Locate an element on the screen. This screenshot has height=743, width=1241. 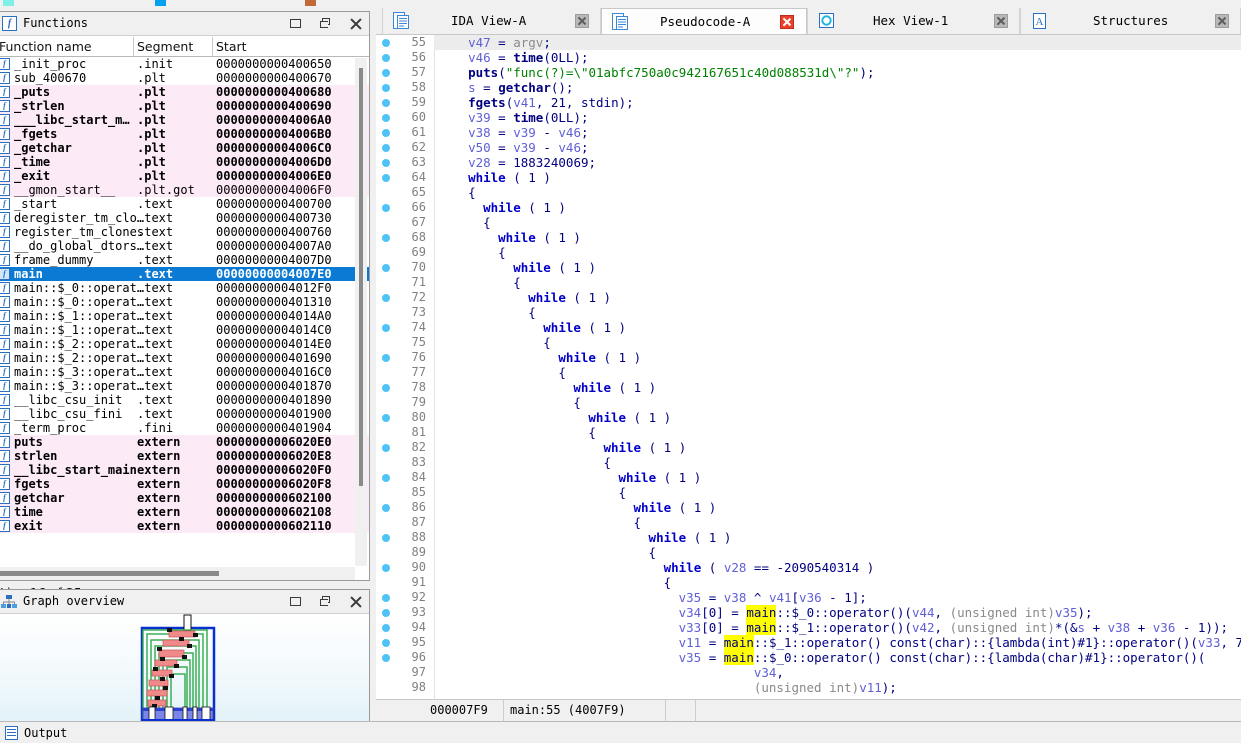
function-row: f _fgets .plt 00000000004006B0 is located at coordinates (184, 134).